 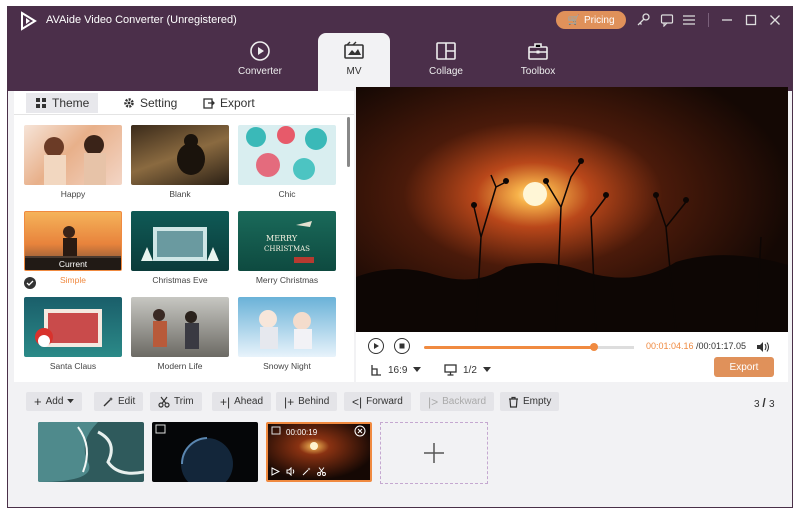 What do you see at coordinates (209, 103) in the screenshot?
I see `export-icon` at bounding box center [209, 103].